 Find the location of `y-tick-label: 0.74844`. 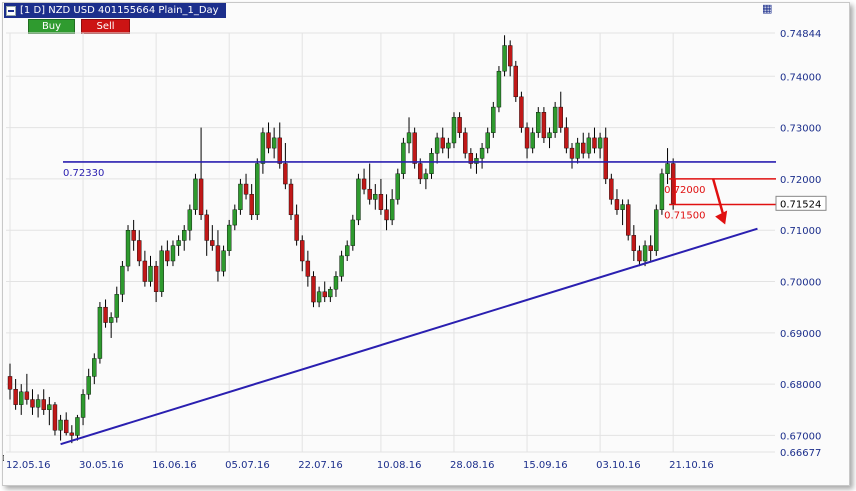

y-tick-label: 0.74844 is located at coordinates (800, 34).